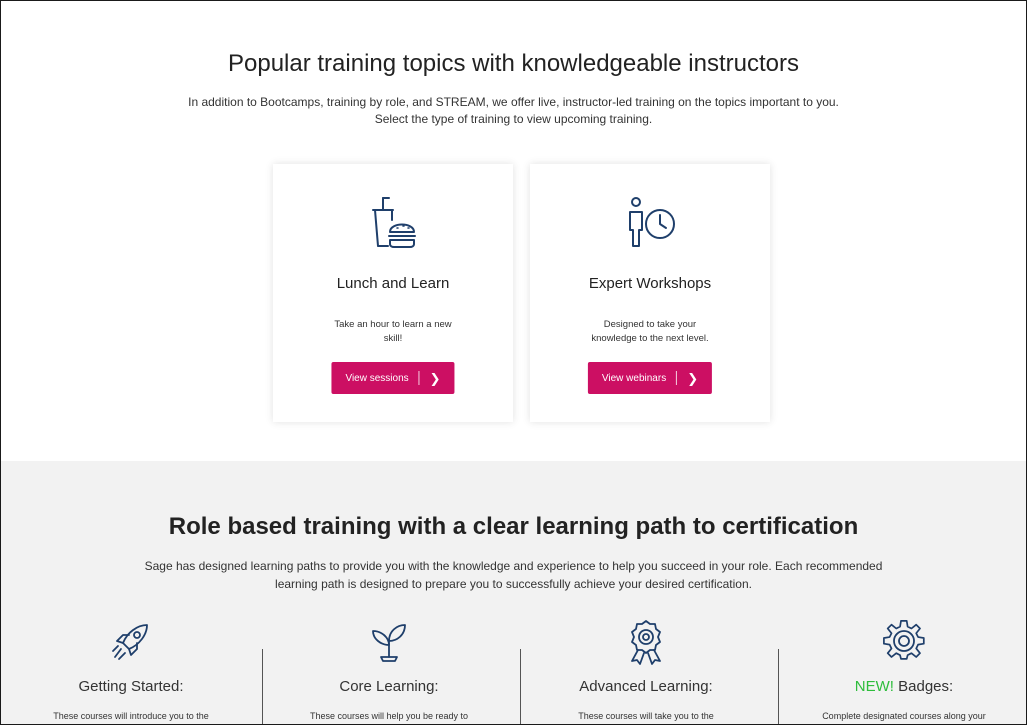  Describe the element at coordinates (393, 229) in the screenshot. I see `lunch-icon` at that location.